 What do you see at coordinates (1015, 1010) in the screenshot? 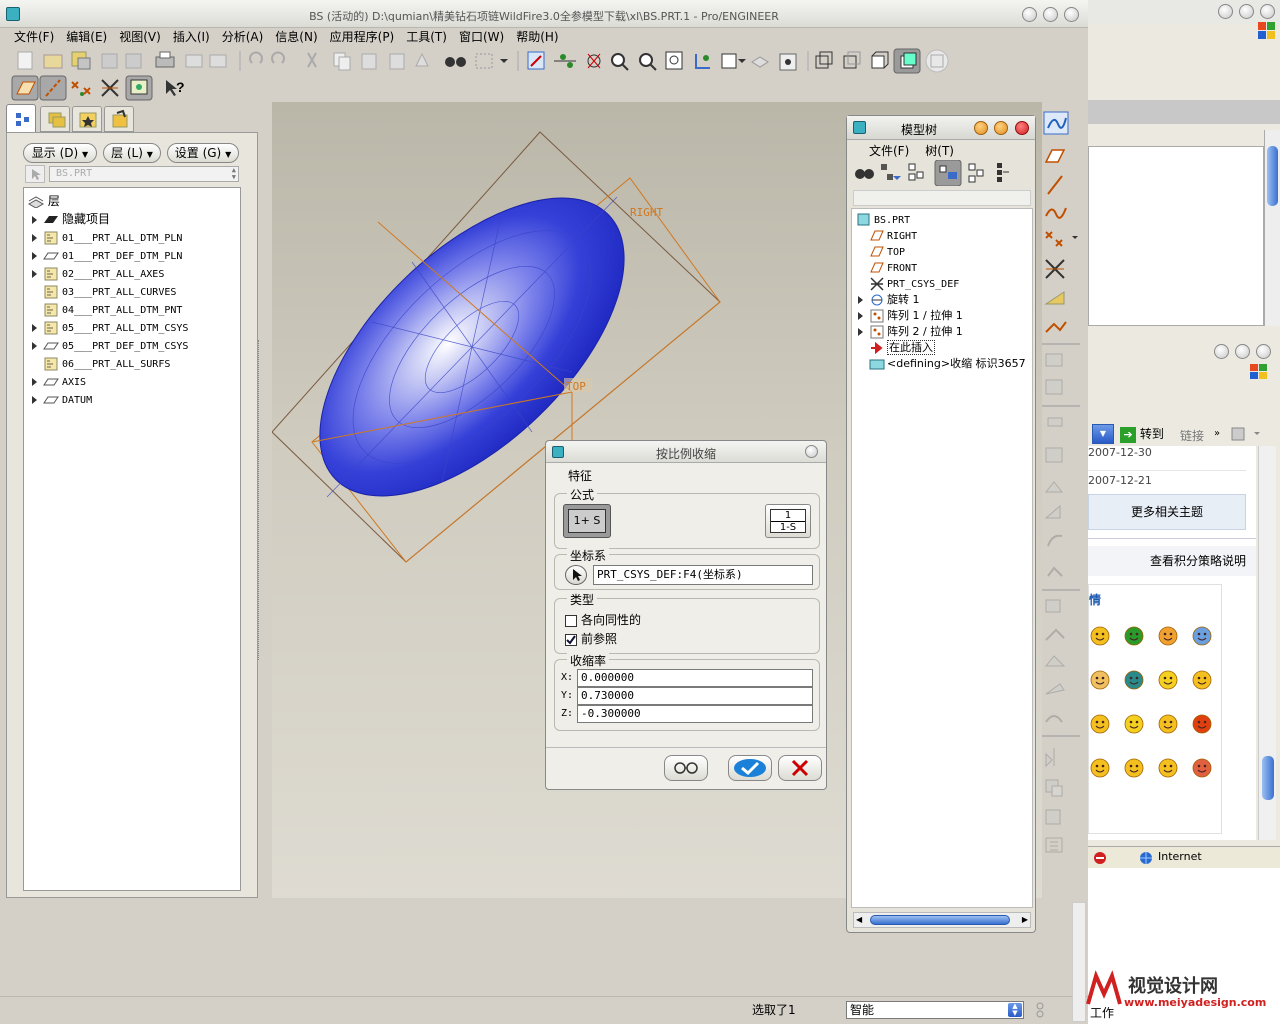
I see `dropdown-arrow-icon: ▲ ▼` at bounding box center [1015, 1010].